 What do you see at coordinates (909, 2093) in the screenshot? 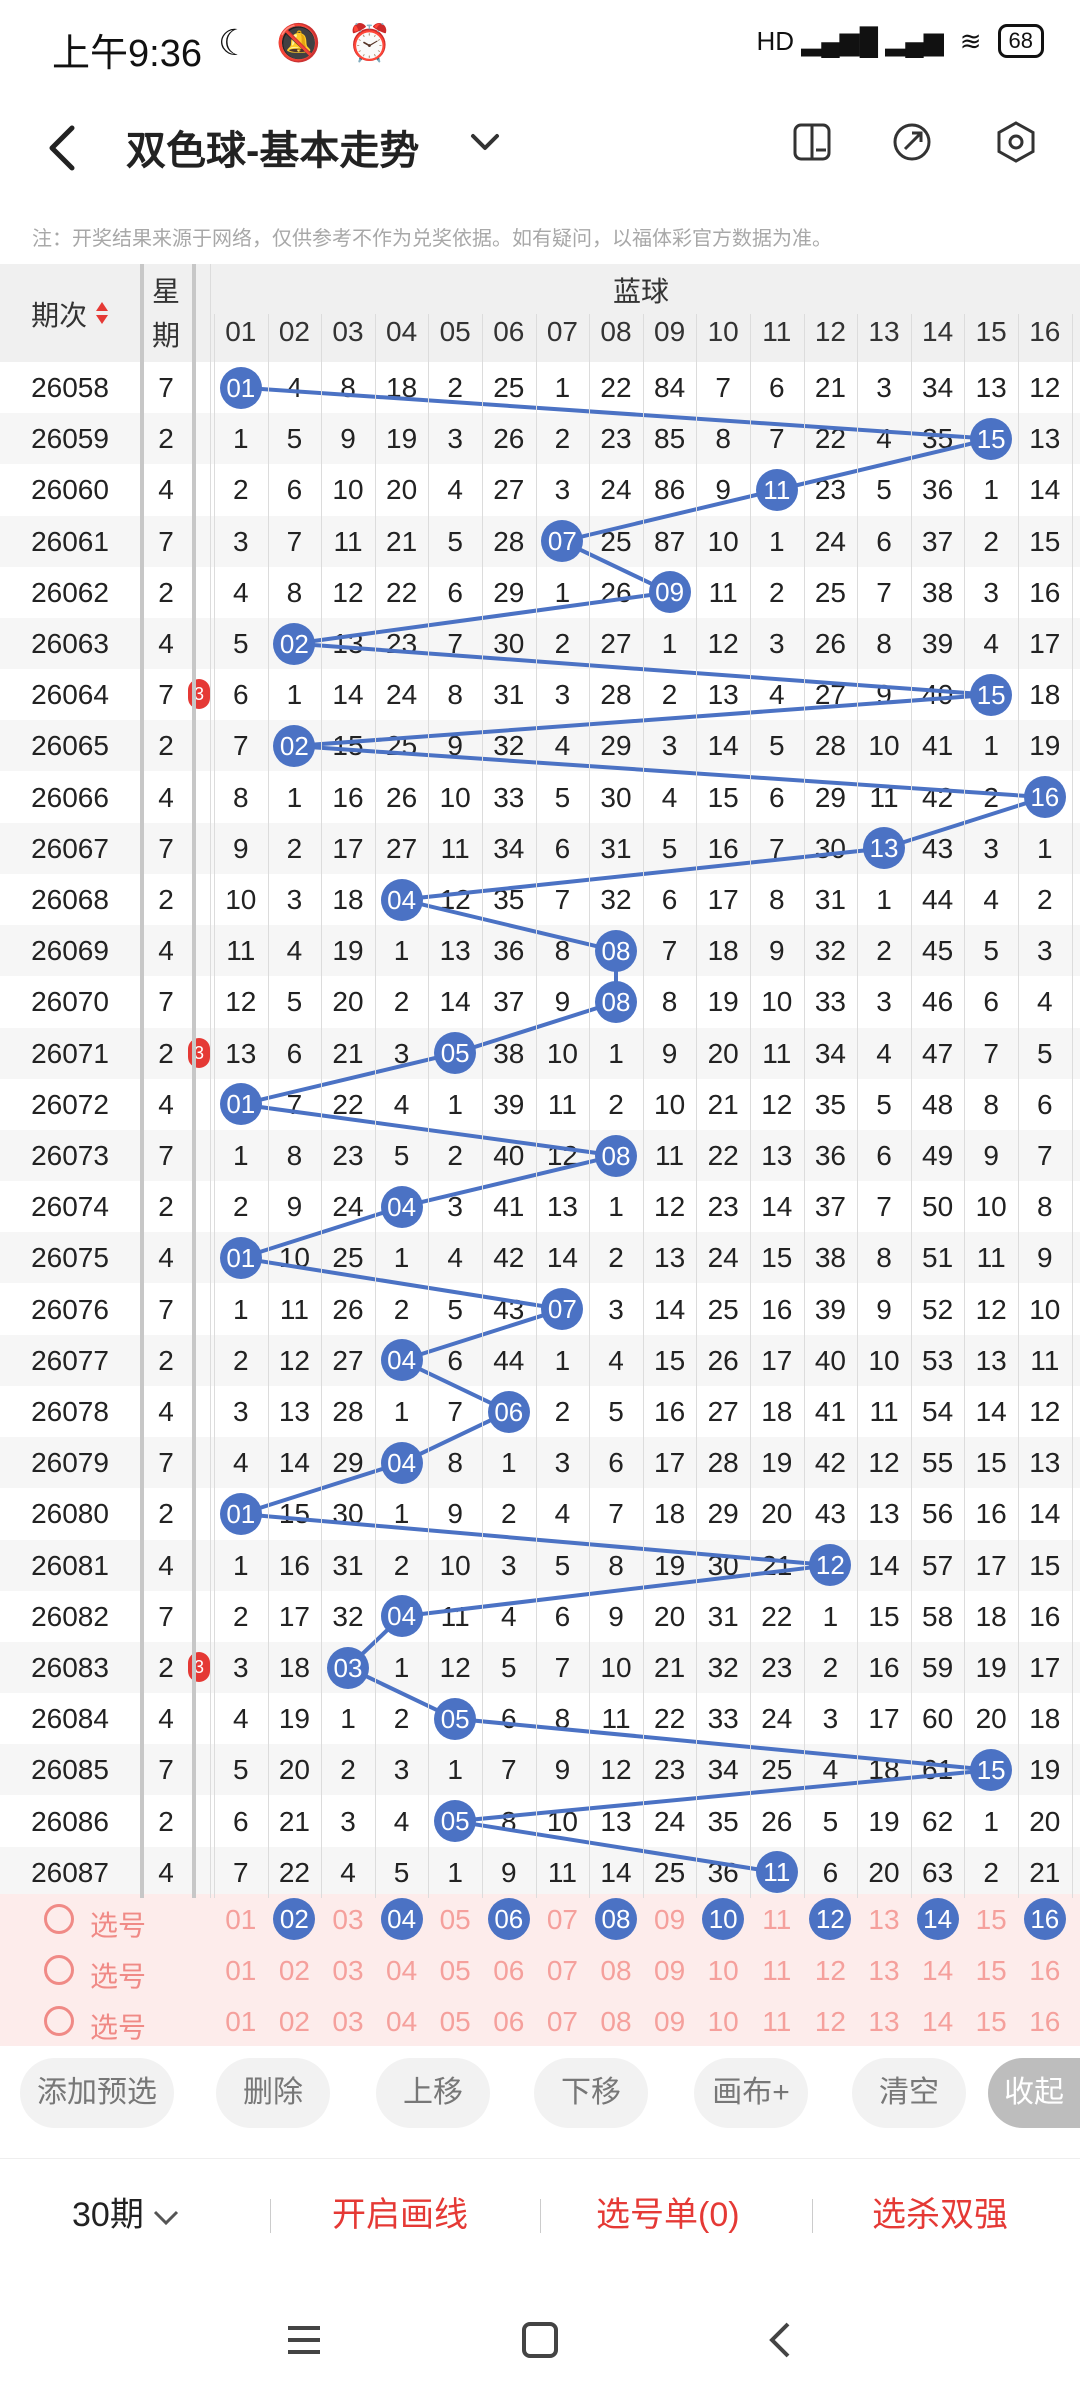
I see `clear-button: 清空` at bounding box center [909, 2093].